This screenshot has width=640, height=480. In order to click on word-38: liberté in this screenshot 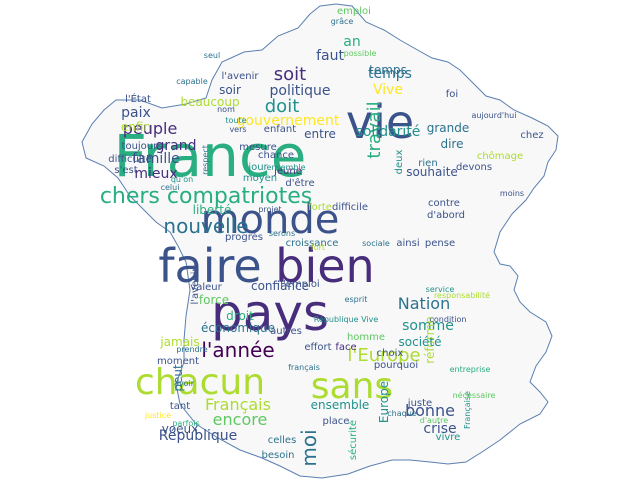, I will do `click(212, 210)`.